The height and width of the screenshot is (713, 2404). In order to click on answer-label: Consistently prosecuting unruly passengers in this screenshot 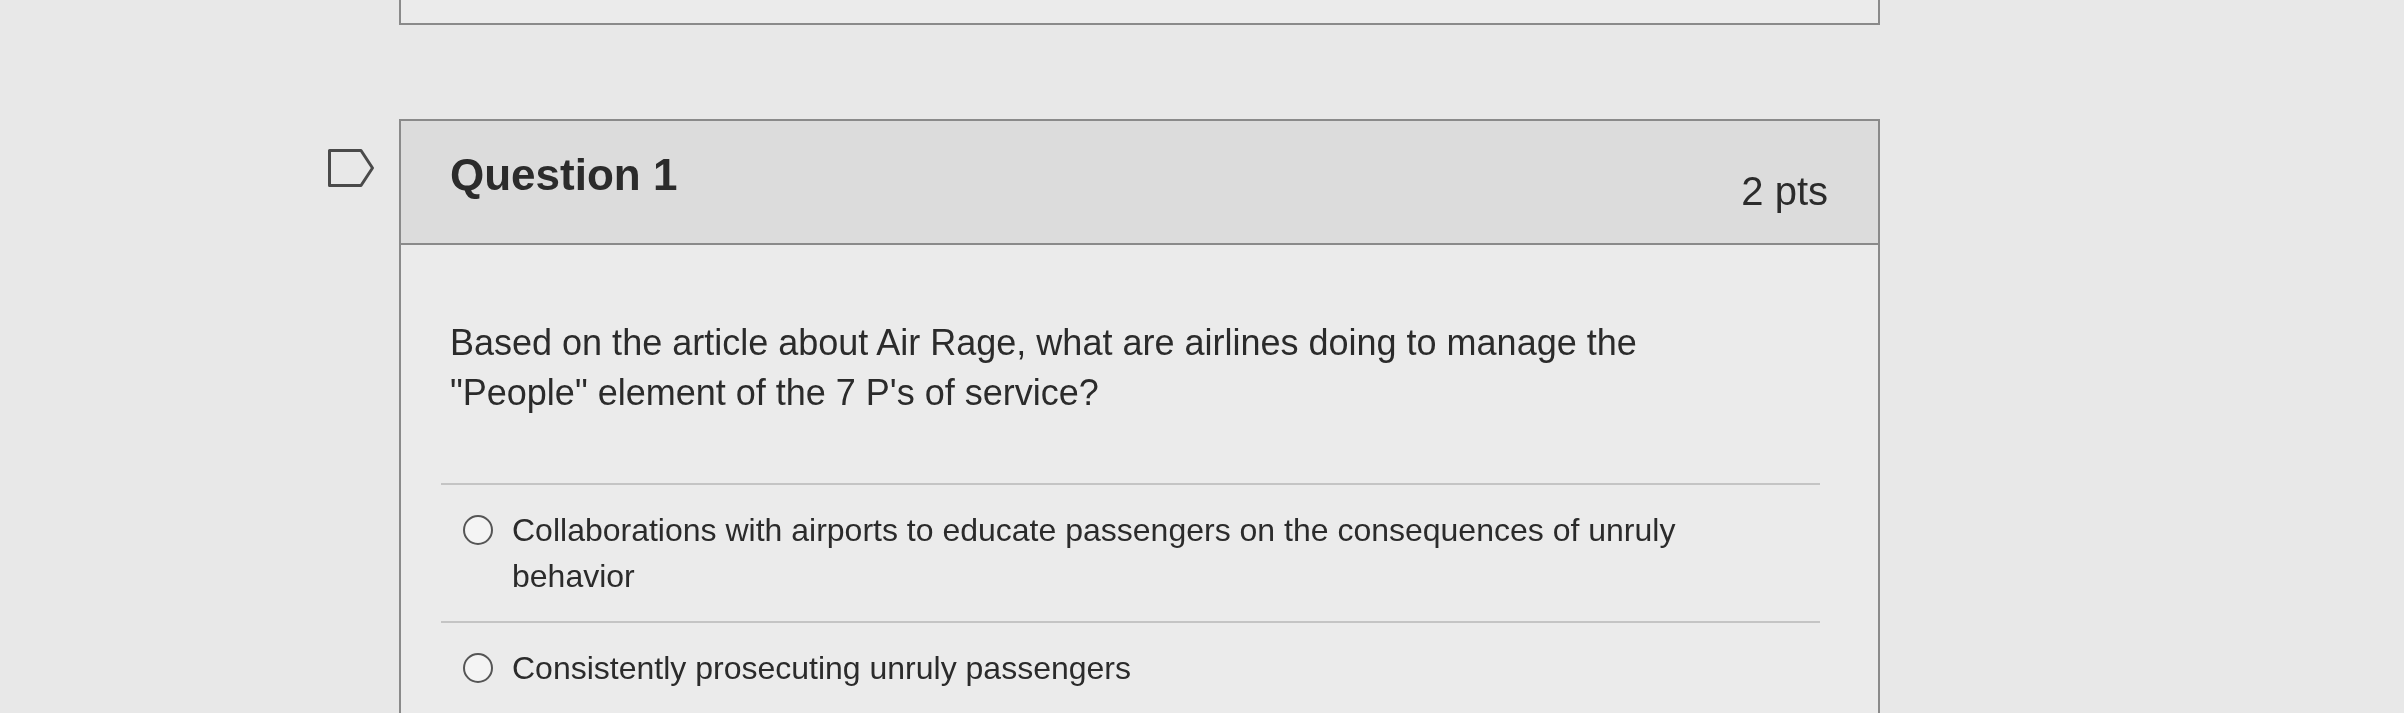, I will do `click(821, 668)`.